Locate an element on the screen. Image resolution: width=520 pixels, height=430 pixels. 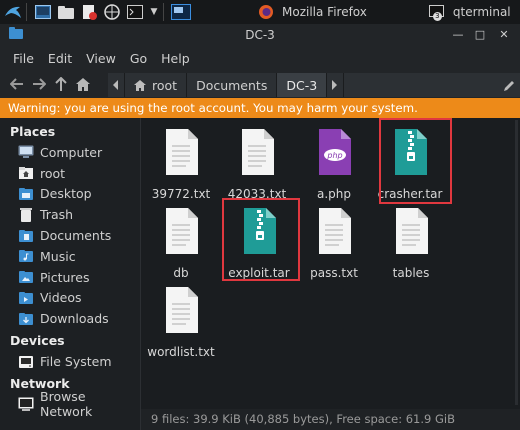
file-item-db: db is located at coordinates (181, 243).